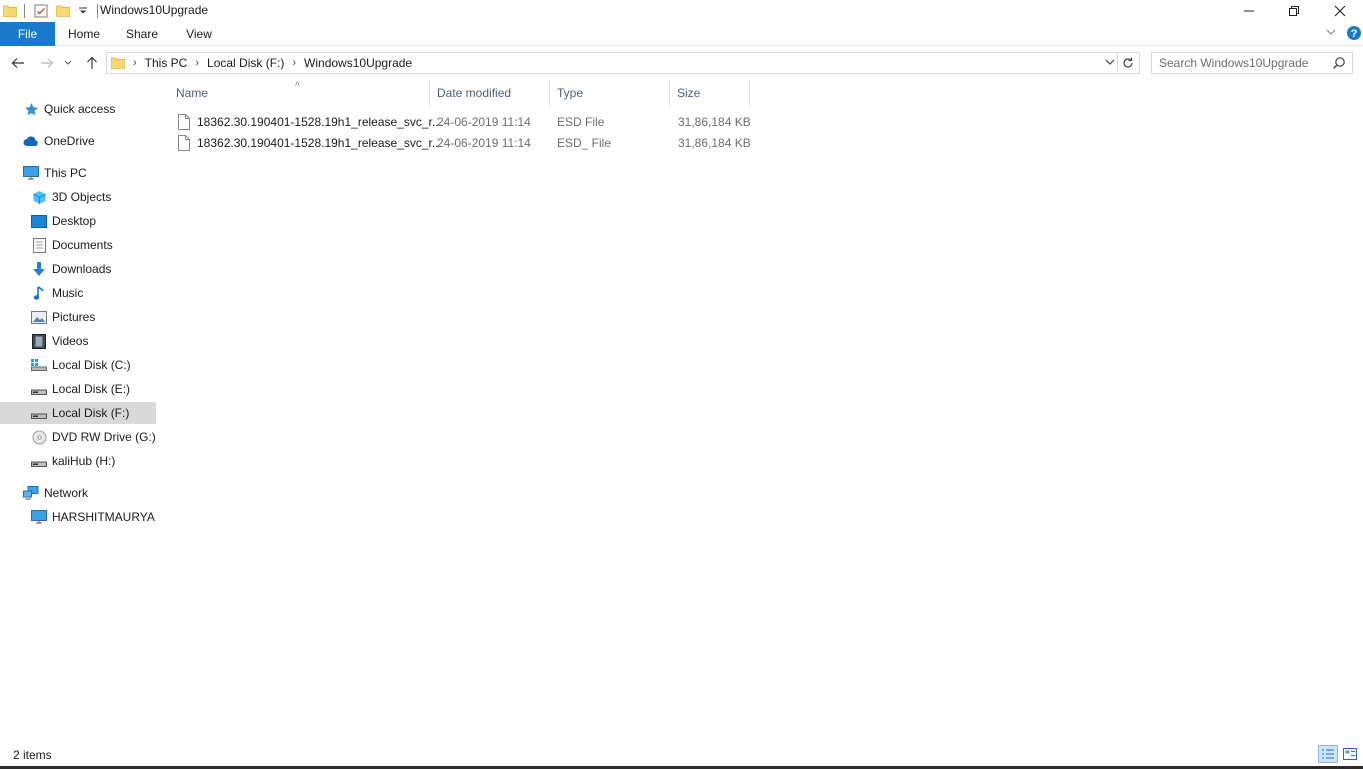 Image resolution: width=1363 pixels, height=769 pixels. Describe the element at coordinates (52, 11) in the screenshot. I see `quick-access-toolbar` at that location.